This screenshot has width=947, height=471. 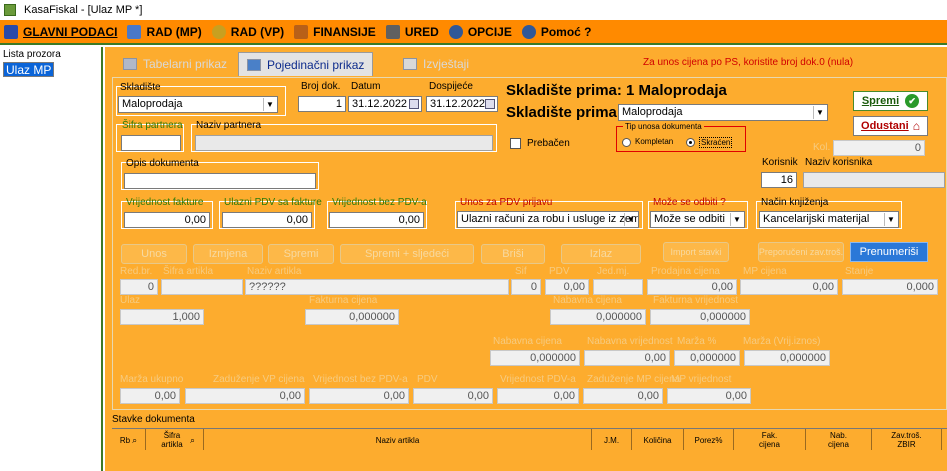 What do you see at coordinates (890, 126) in the screenshot?
I see `odustani-button: Odustani ⌂` at bounding box center [890, 126].